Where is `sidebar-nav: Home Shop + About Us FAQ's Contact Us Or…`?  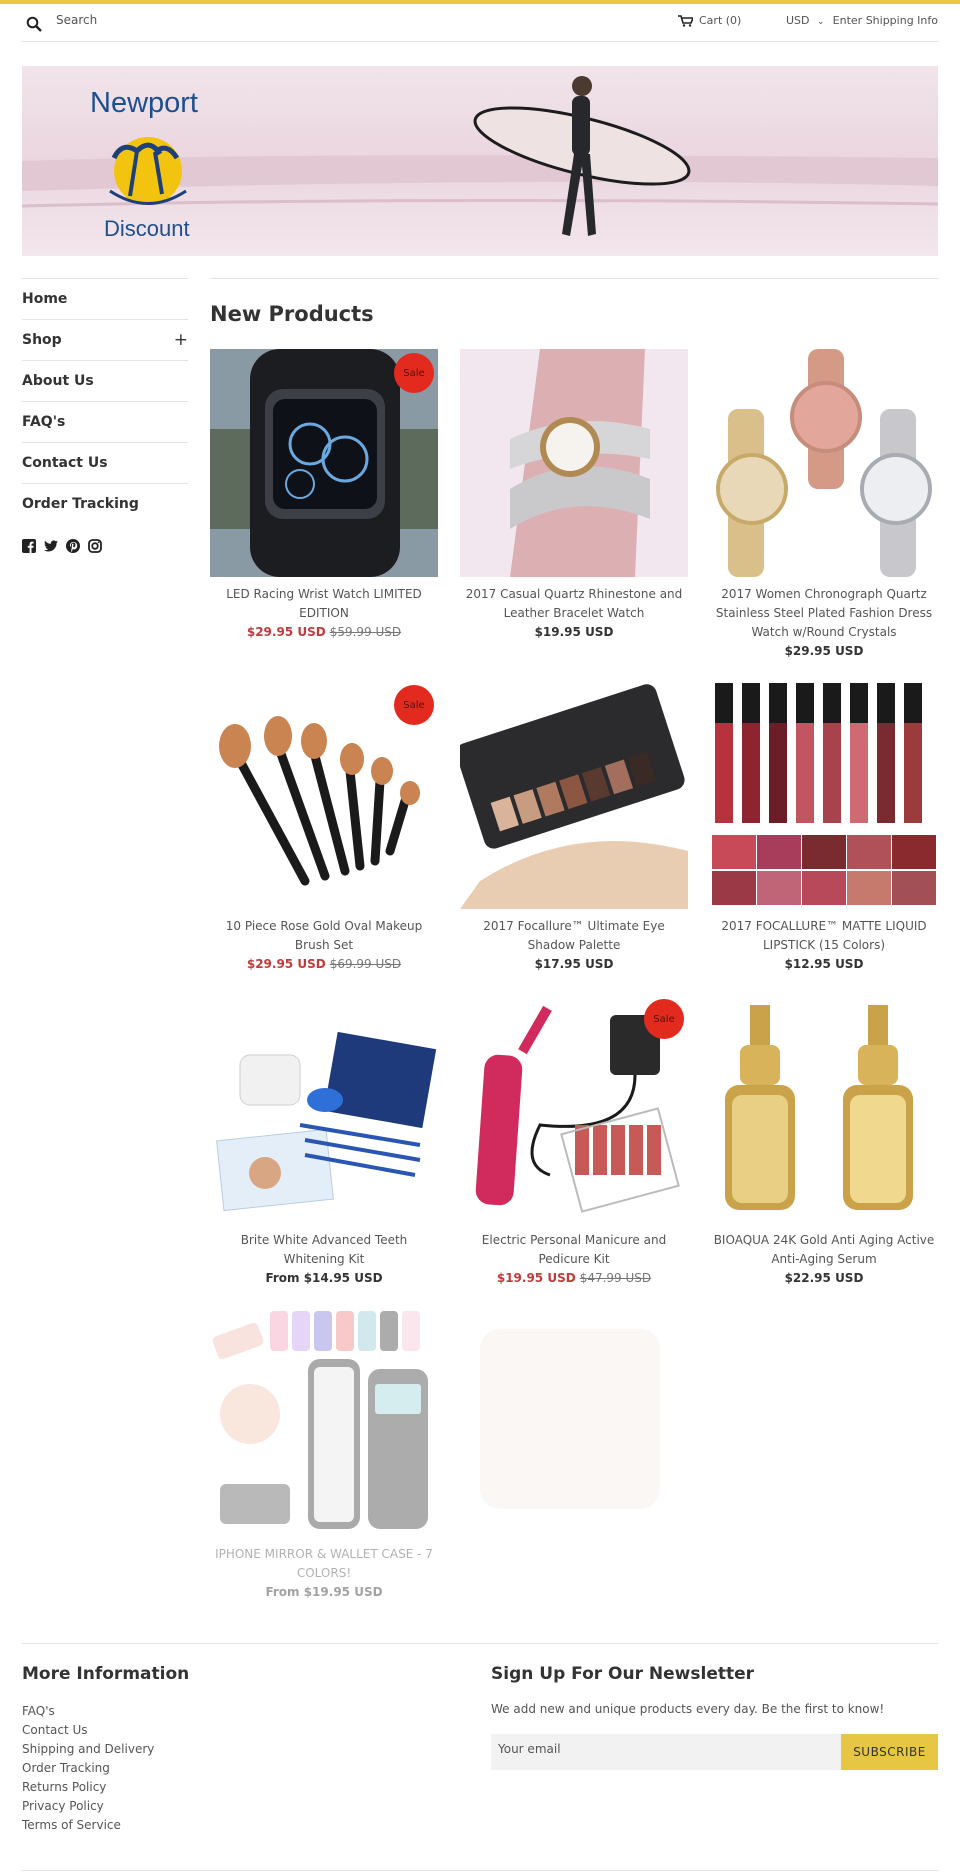 sidebar-nav: Home Shop + About Us FAQ's Contact Us Or… is located at coordinates (105, 415).